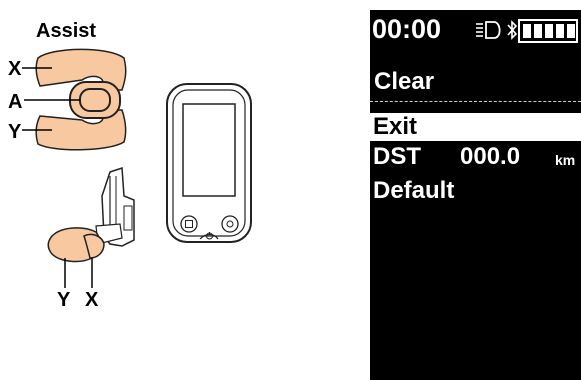 This screenshot has width=581, height=380. I want to click on device-screen, so click(209, 150).